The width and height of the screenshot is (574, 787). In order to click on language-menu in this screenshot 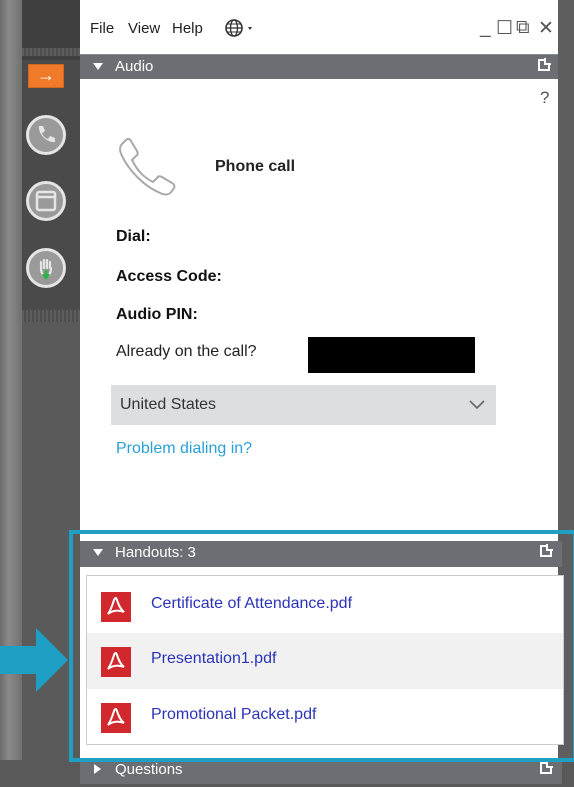, I will do `click(241, 30)`.